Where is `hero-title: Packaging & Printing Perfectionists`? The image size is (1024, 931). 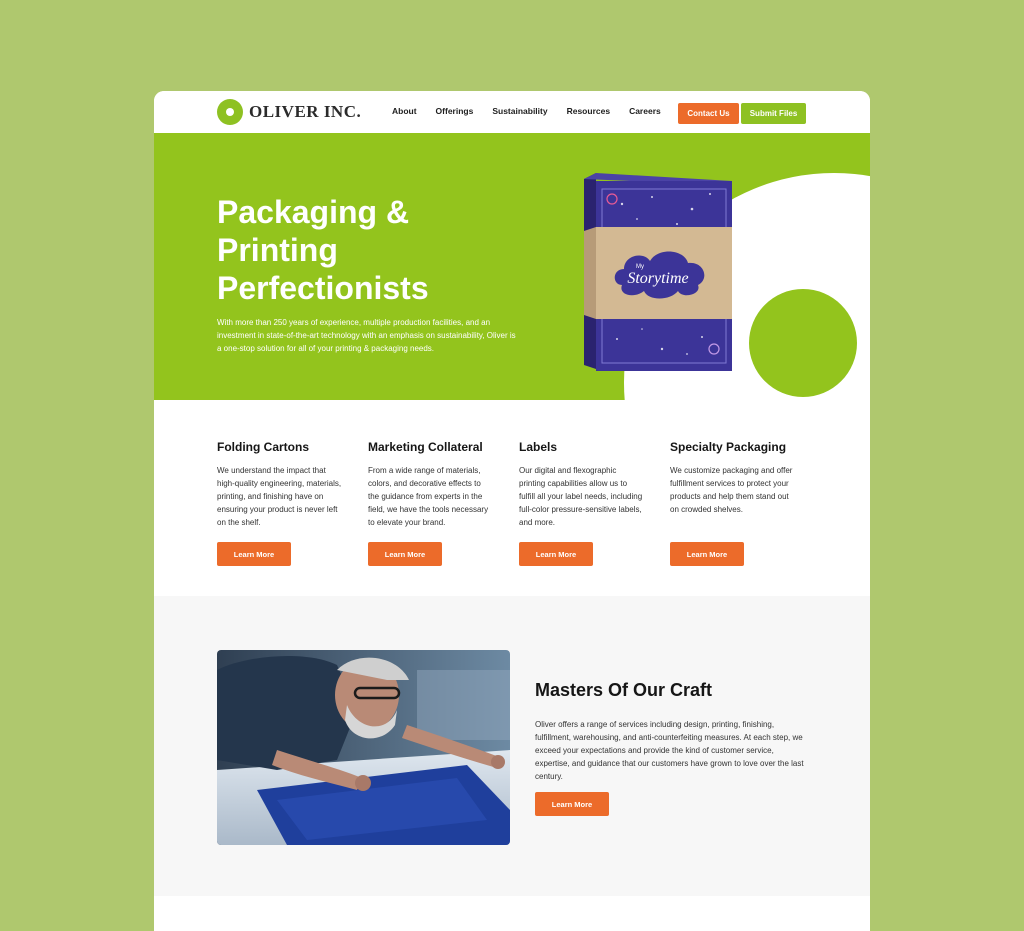
hero-title: Packaging & Printing Perfectionists is located at coordinates (323, 250).